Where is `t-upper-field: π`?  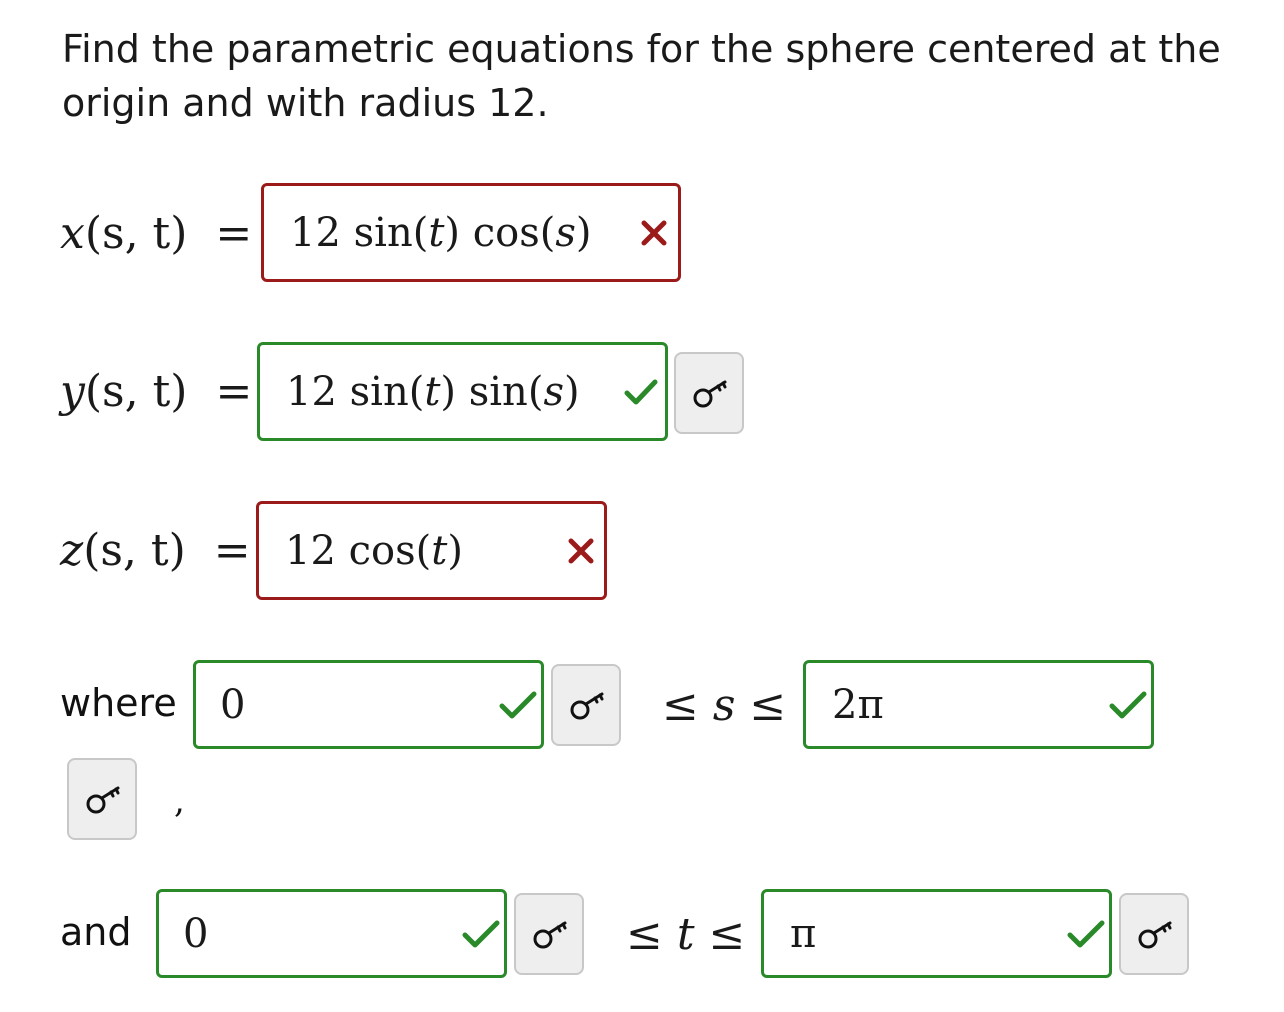
t-upper-field: π is located at coordinates (936, 933).